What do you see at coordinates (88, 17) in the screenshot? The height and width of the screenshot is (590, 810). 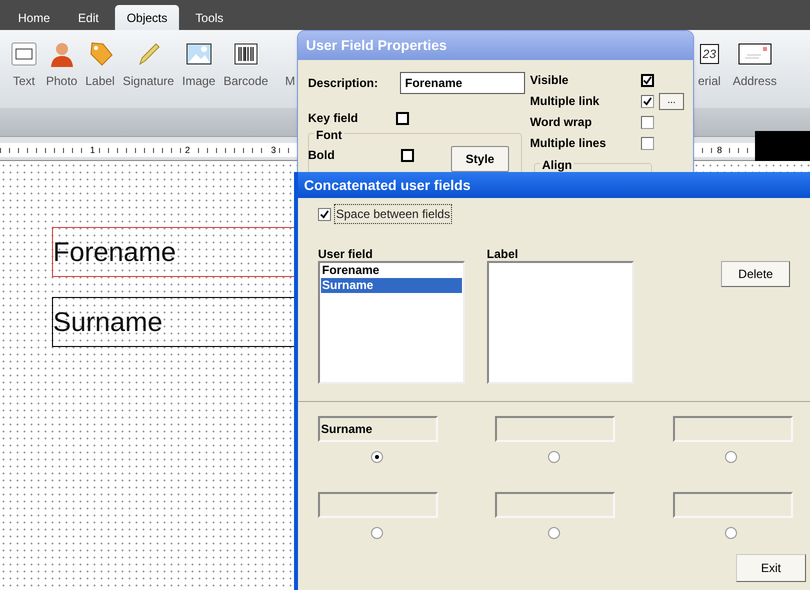 I see `menu-tab: Edit` at bounding box center [88, 17].